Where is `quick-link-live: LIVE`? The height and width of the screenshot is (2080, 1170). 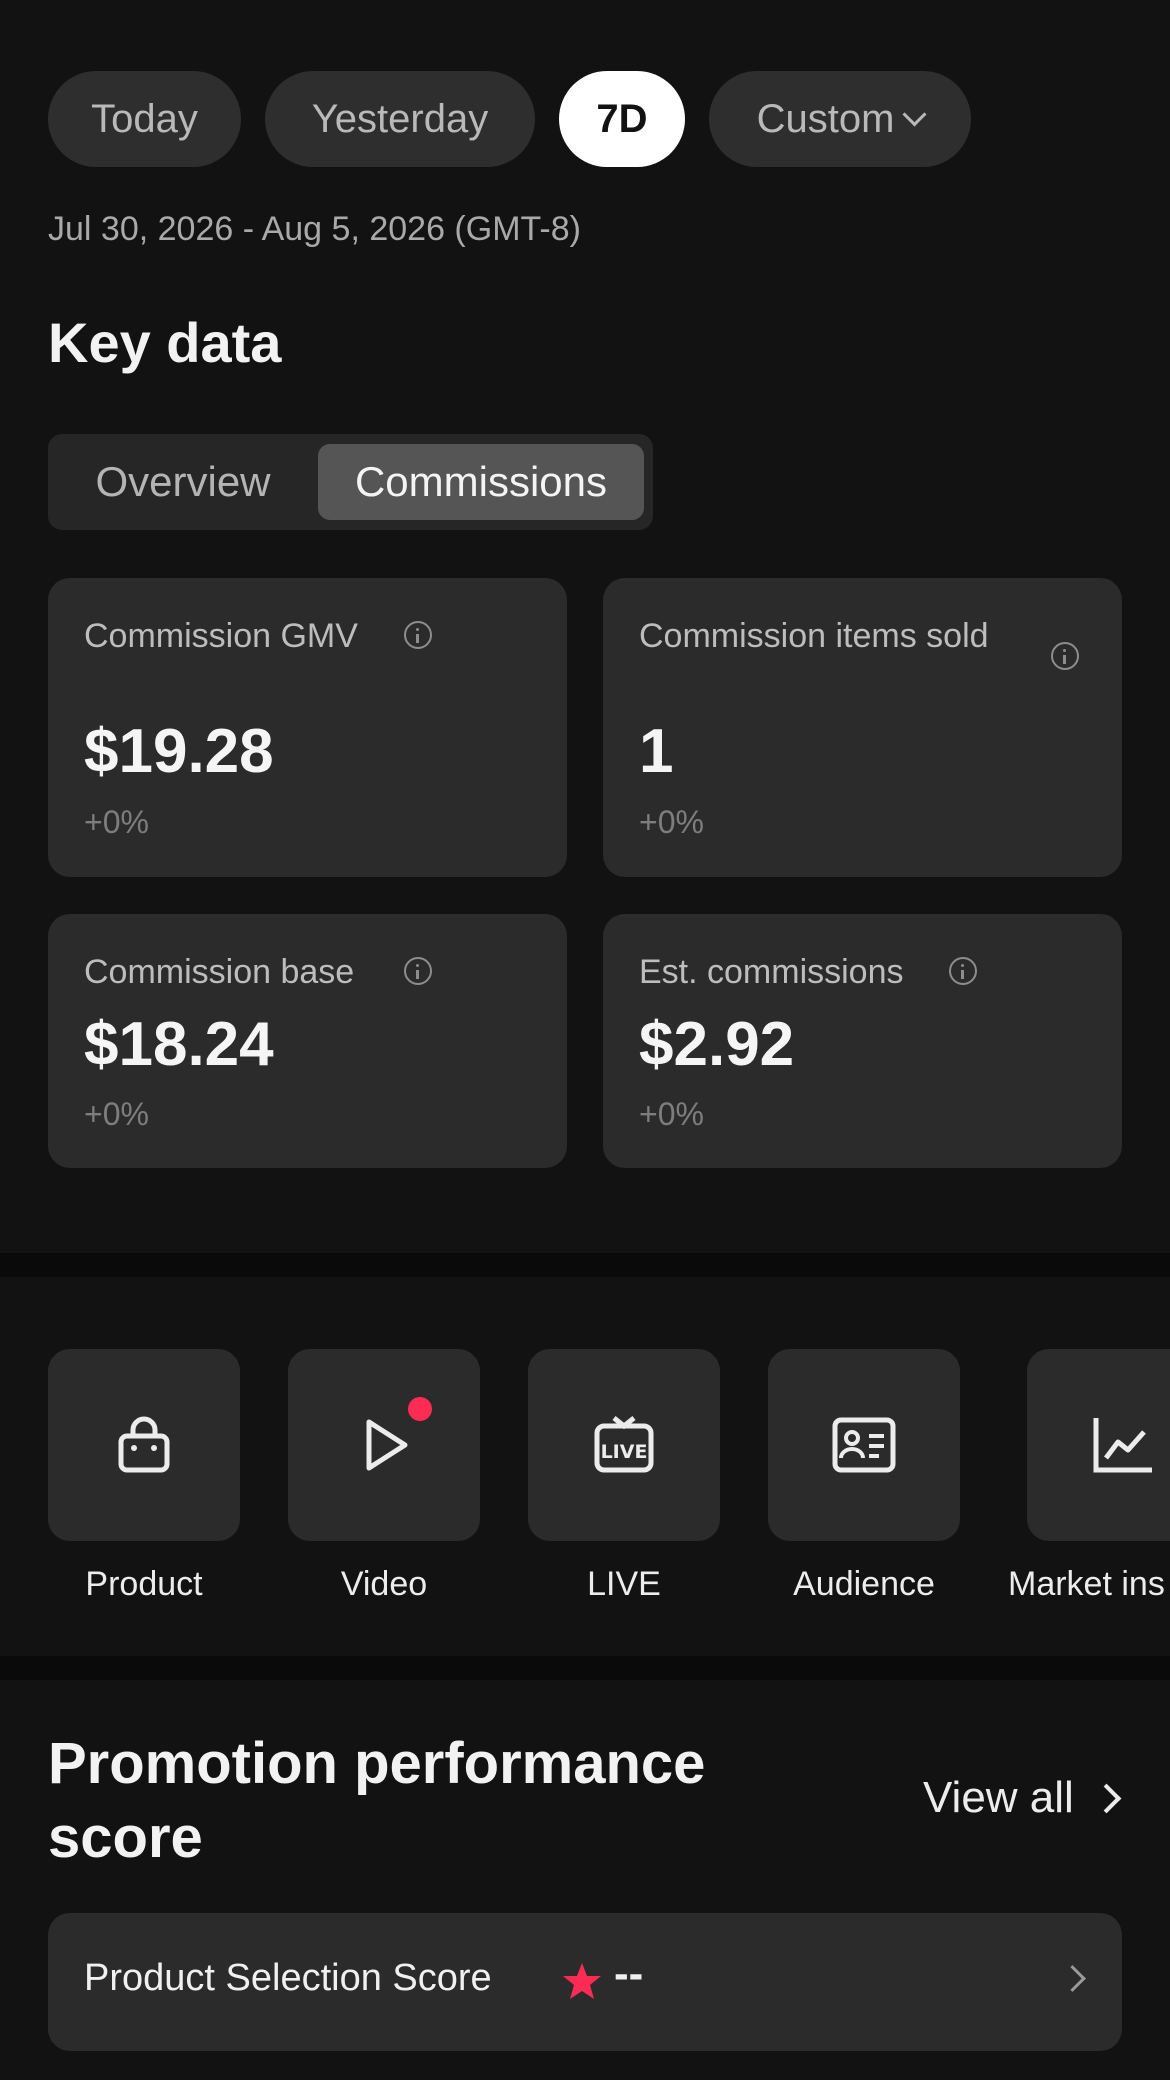 quick-link-live: LIVE is located at coordinates (624, 1445).